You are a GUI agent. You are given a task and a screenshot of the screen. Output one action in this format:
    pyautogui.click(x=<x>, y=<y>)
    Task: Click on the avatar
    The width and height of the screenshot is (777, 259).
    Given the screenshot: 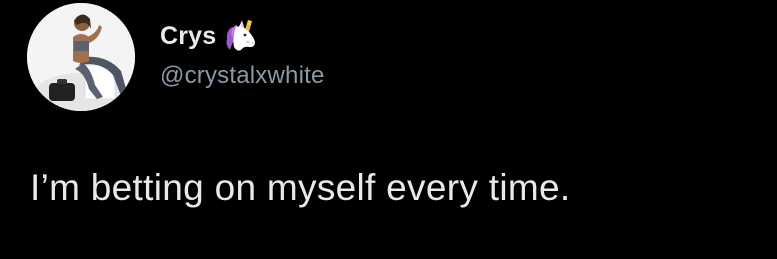 What is the action you would take?
    pyautogui.click(x=81, y=57)
    